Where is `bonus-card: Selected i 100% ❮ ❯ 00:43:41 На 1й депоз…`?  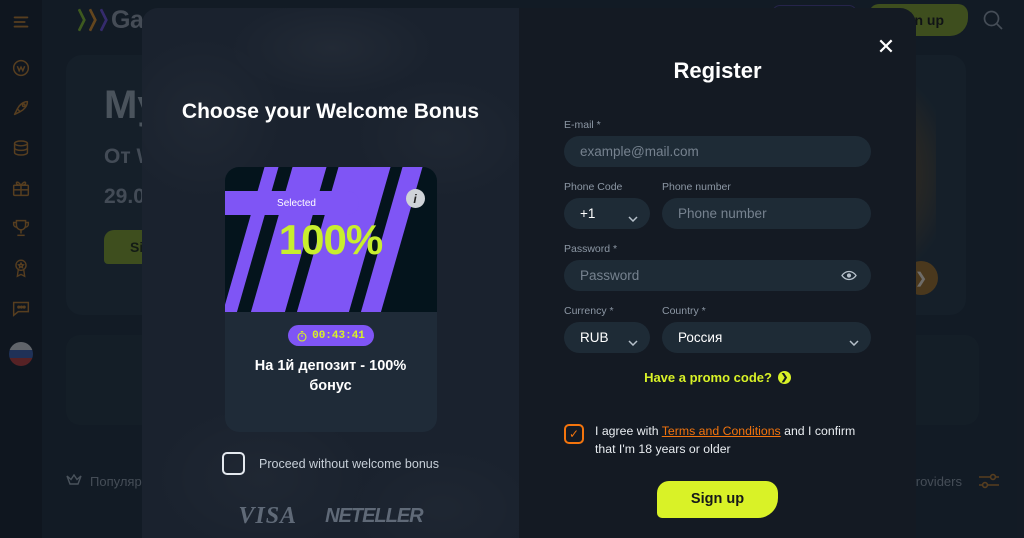 bonus-card: Selected i 100% ❮ ❯ 00:43:41 На 1й депоз… is located at coordinates (330, 299).